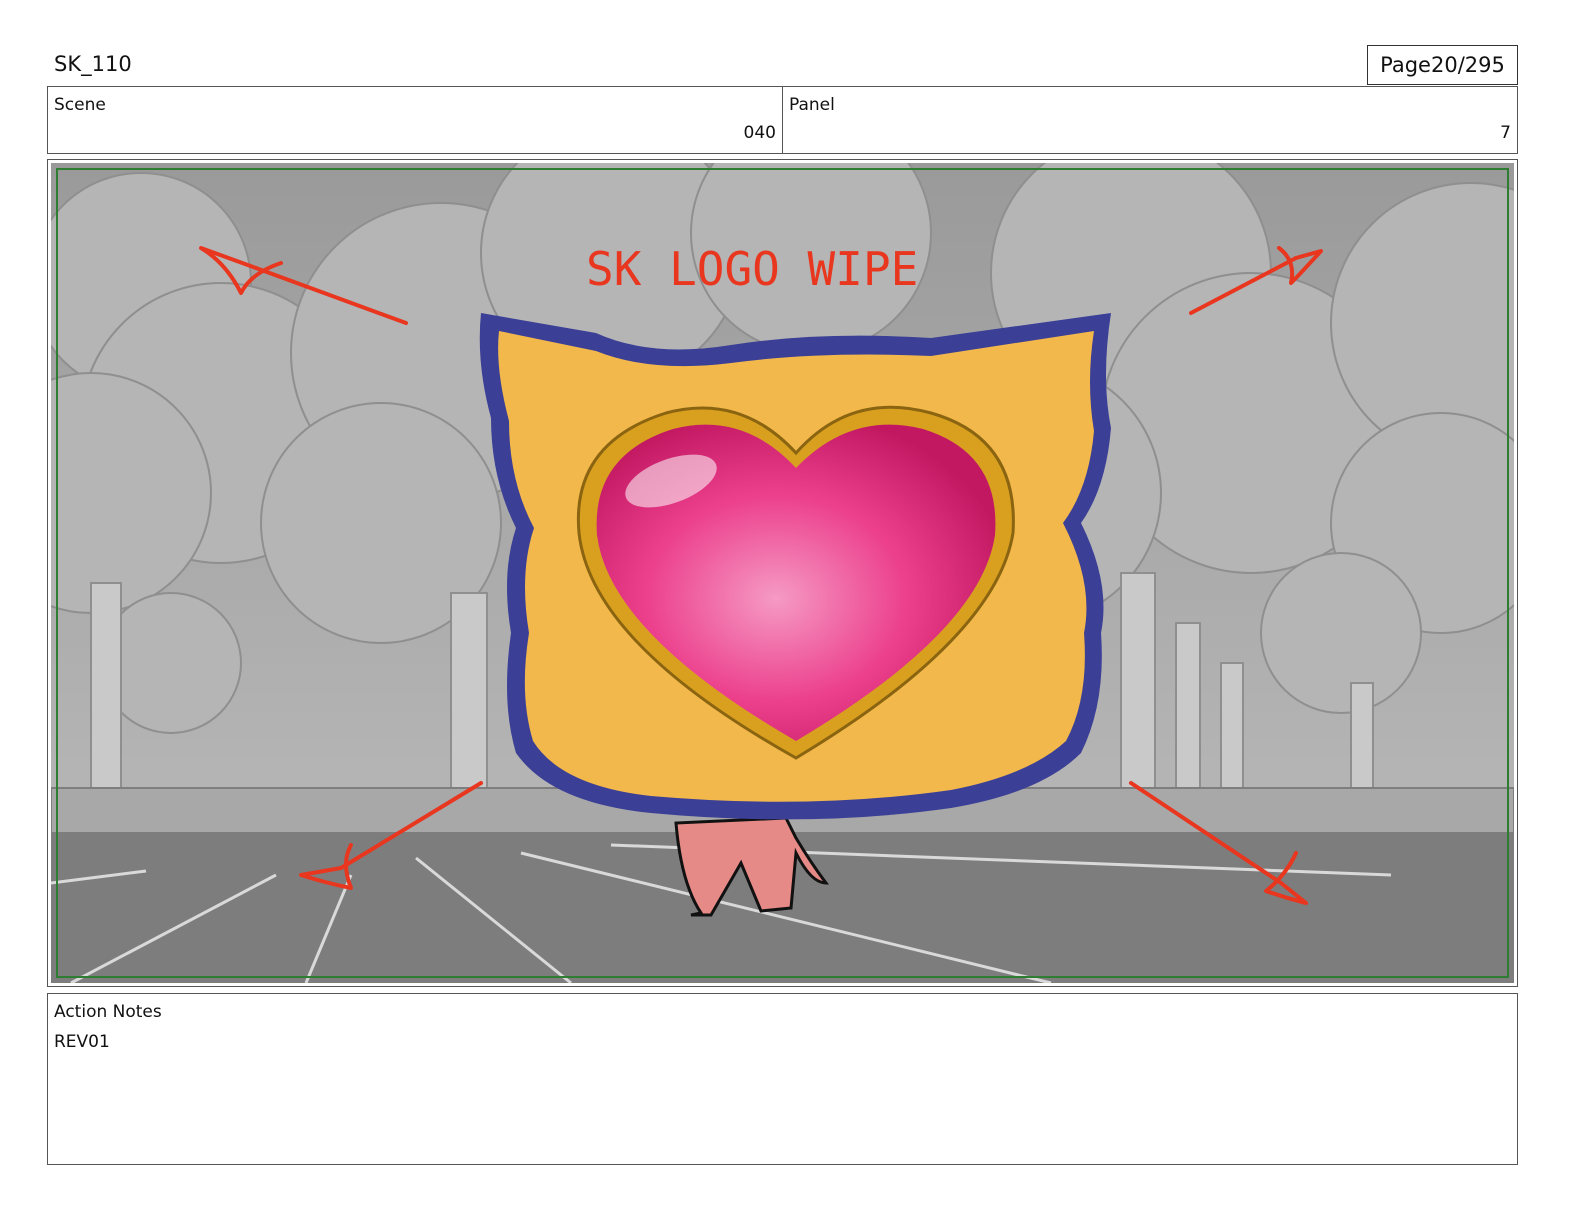  Describe the element at coordinates (108, 1012) in the screenshot. I see `action-notes-label: Action Notes` at that location.